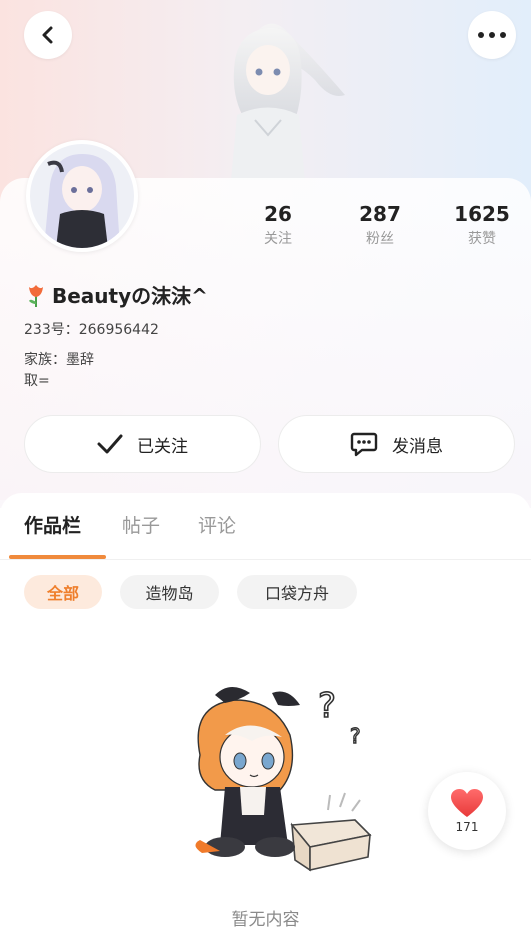 The width and height of the screenshot is (531, 930). I want to click on bio-text: 取=, so click(37, 381).